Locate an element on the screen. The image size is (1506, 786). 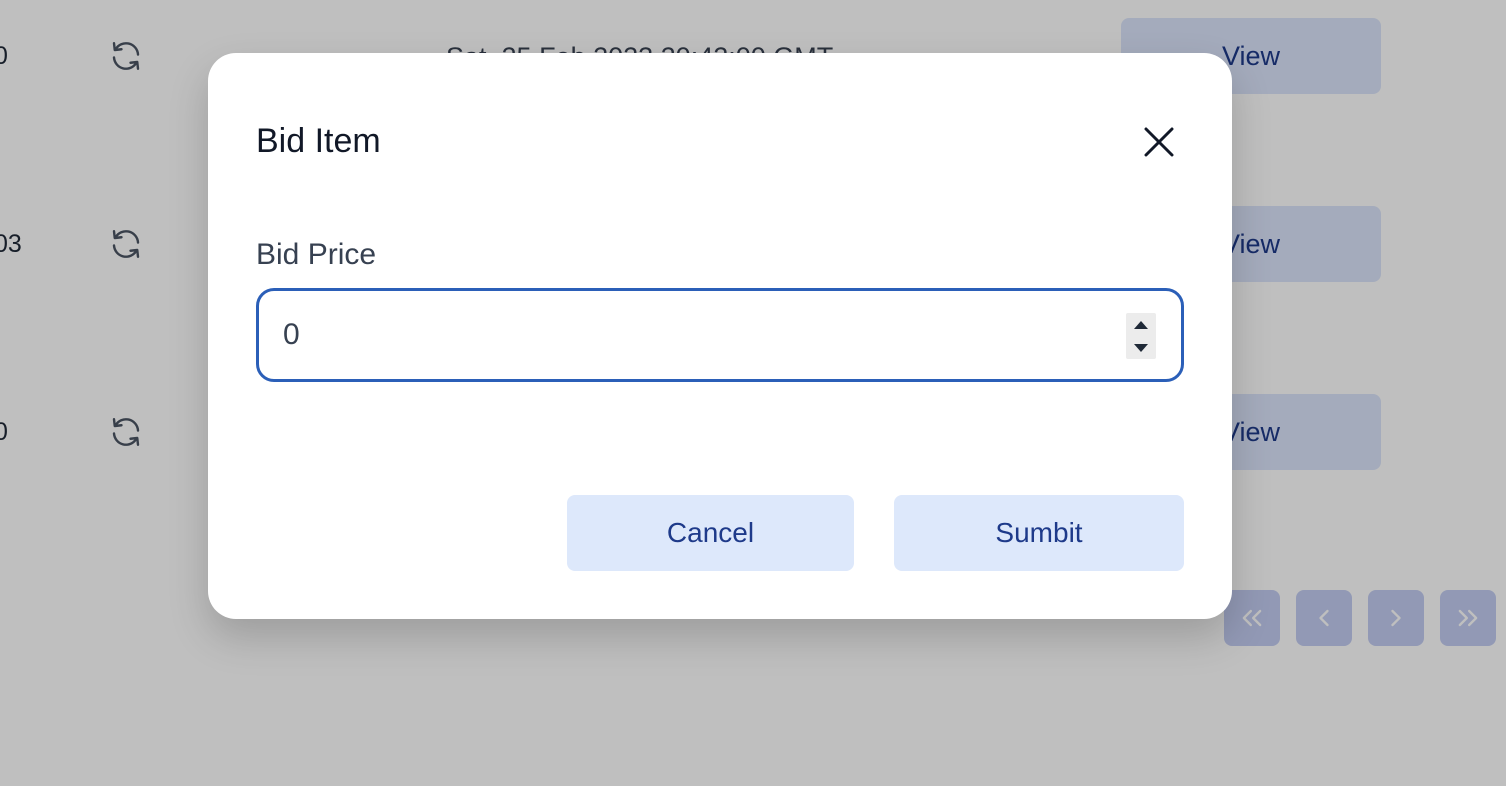
submit-button: Sumbit is located at coordinates (1039, 533).